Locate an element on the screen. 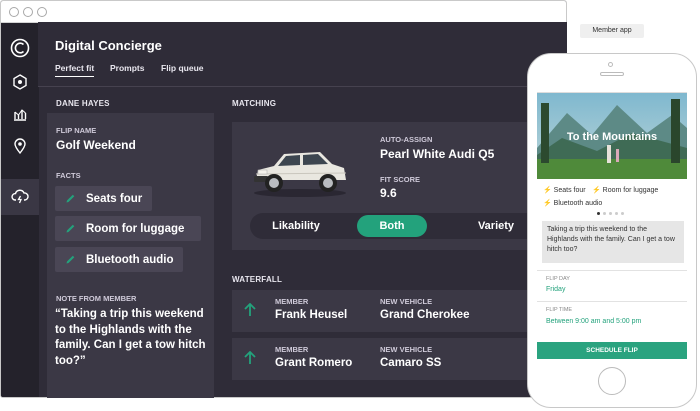 The width and height of the screenshot is (700, 411). app-fact-label: Room for luggage is located at coordinates (630, 190).